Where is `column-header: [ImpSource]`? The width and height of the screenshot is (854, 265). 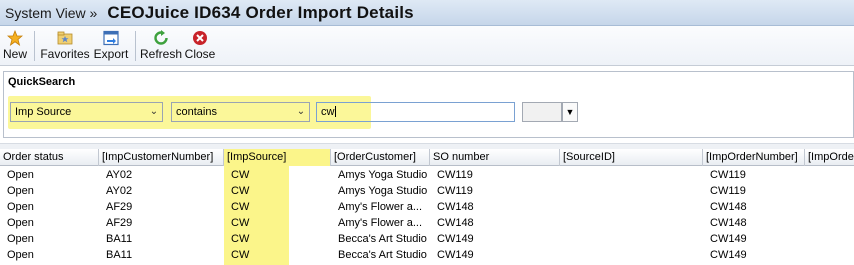 column-header: [ImpSource] is located at coordinates (277, 157).